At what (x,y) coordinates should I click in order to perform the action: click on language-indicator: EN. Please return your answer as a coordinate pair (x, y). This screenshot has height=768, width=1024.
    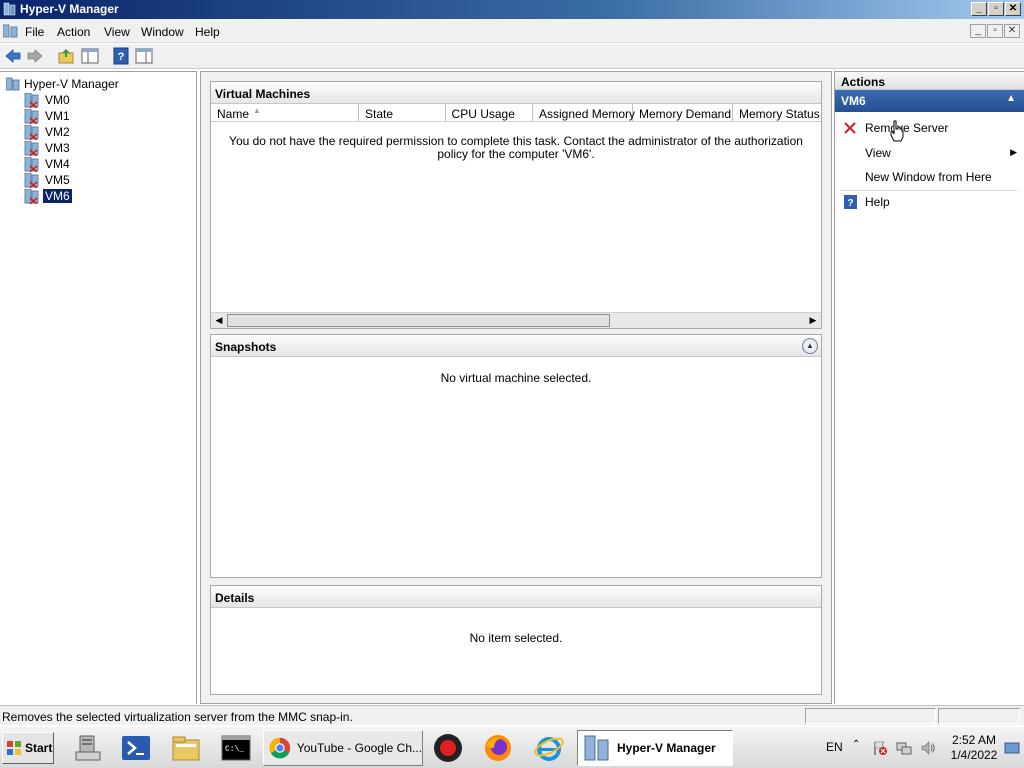
    Looking at the image, I should click on (834, 747).